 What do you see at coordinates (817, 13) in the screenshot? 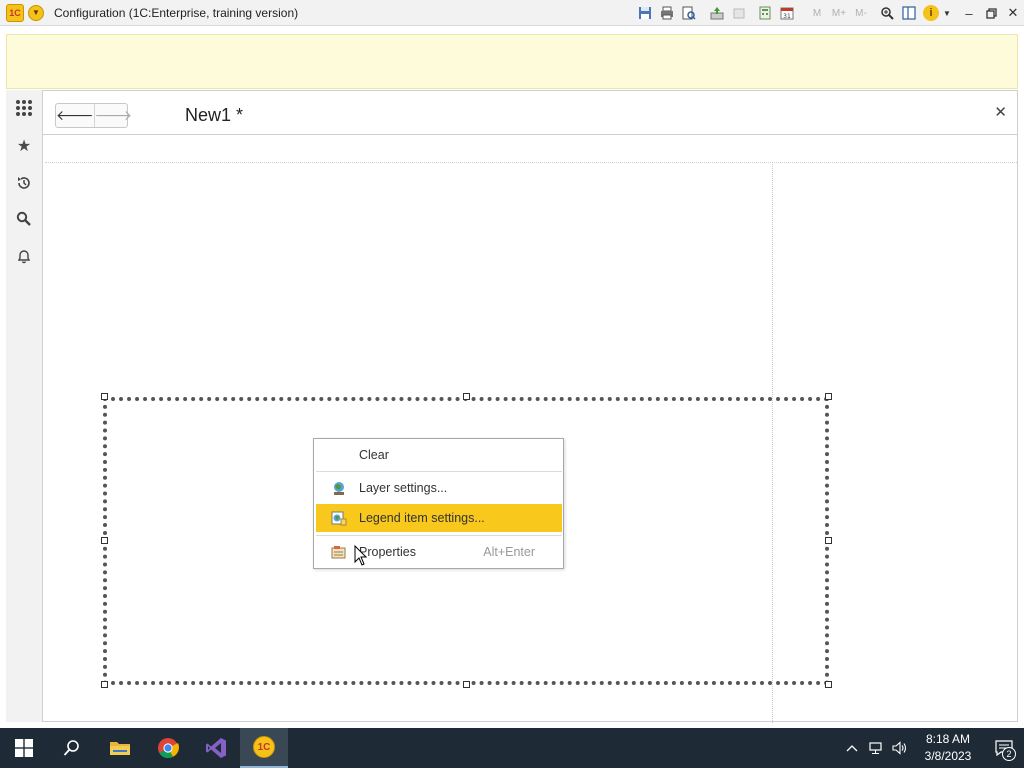
I see `m-icon: M` at bounding box center [817, 13].